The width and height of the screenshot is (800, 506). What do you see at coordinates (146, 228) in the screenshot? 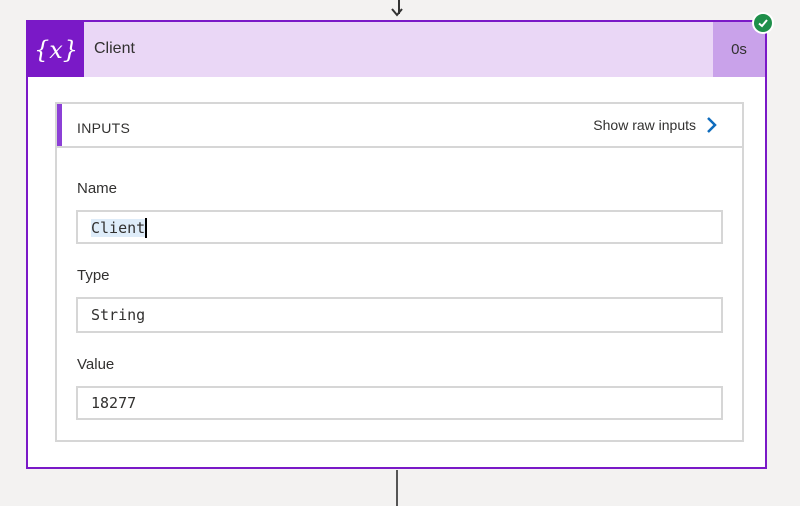
I see `text-caret` at bounding box center [146, 228].